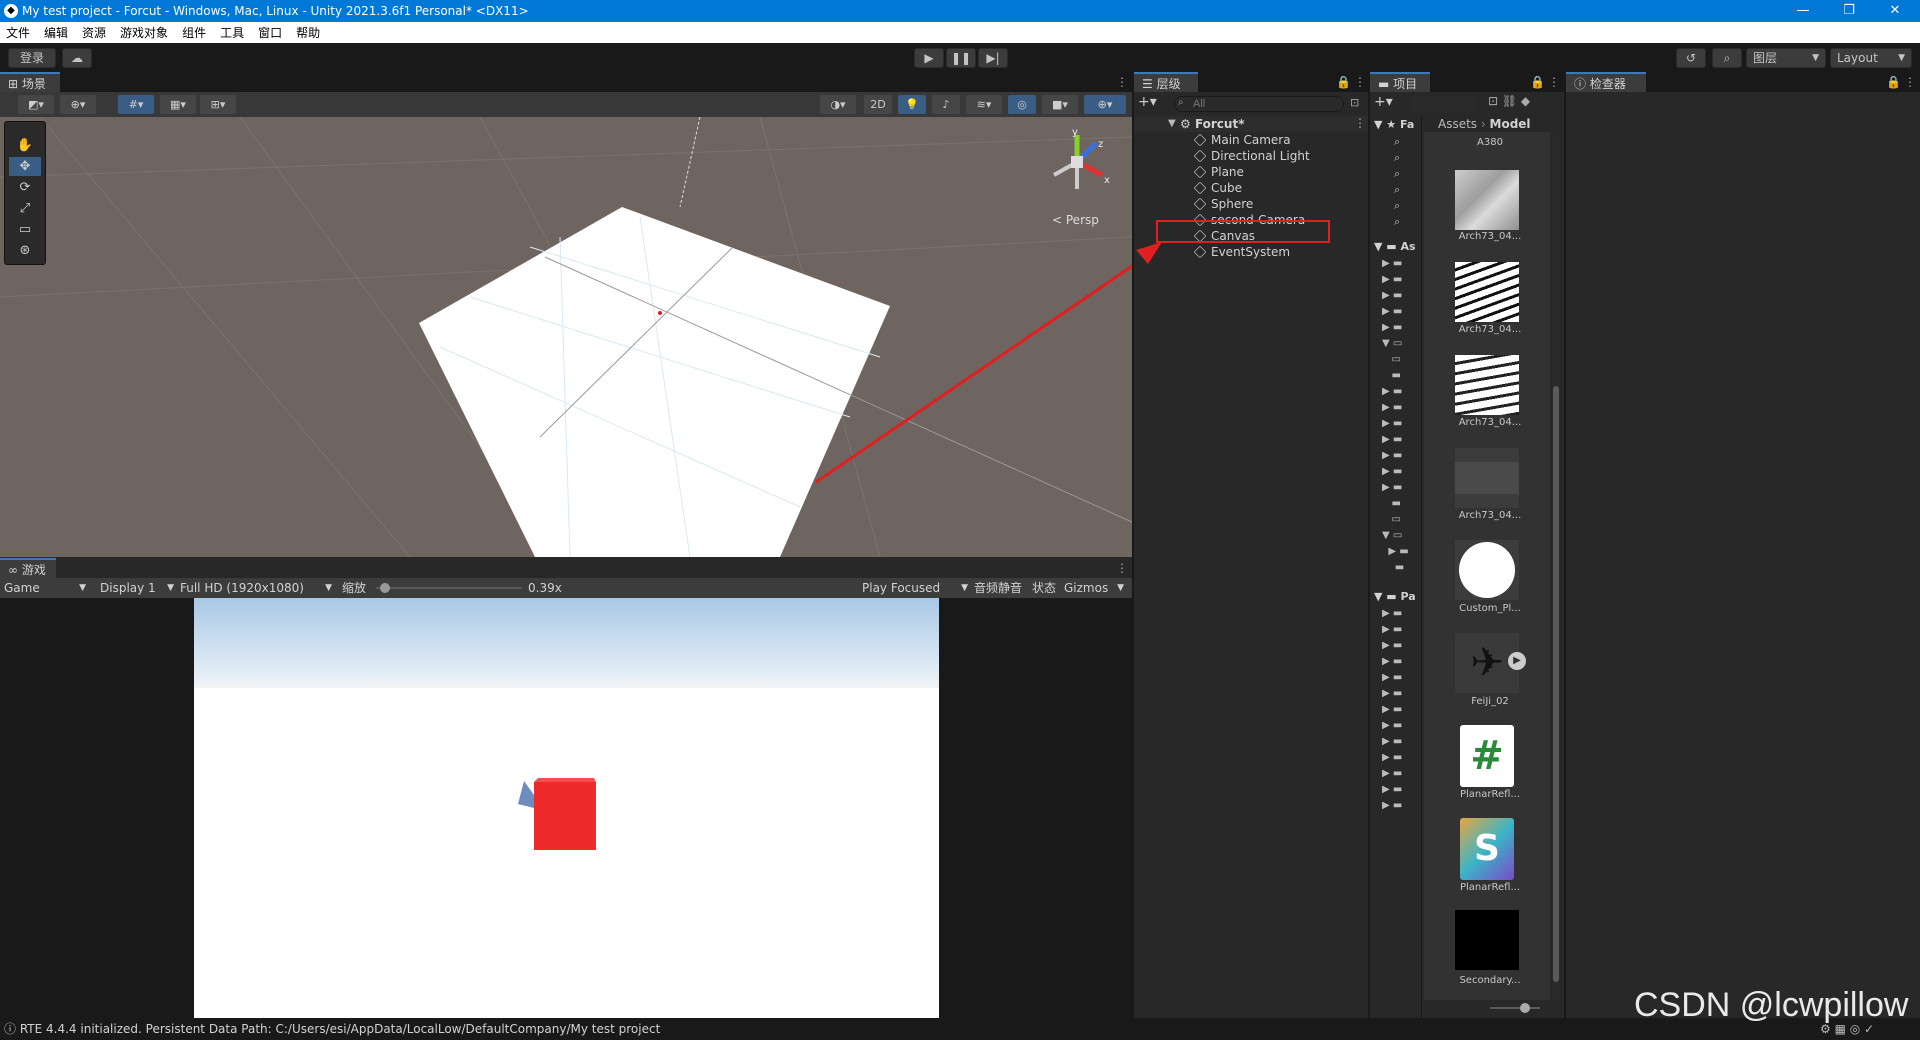  What do you see at coordinates (28, 568) in the screenshot?
I see `tab-game: ∞ 游戏` at bounding box center [28, 568].